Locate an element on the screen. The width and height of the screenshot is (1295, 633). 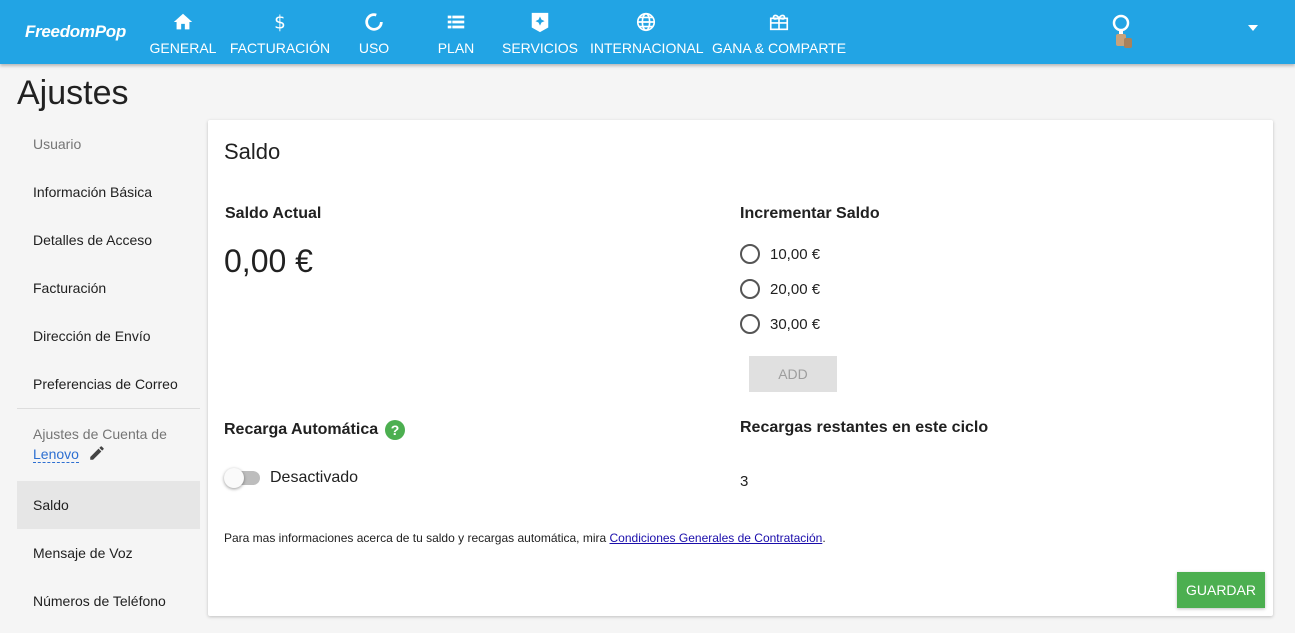
sidebar-header-account: Ajustes de Cuenta de Lenovo is located at coordinates (108, 445).